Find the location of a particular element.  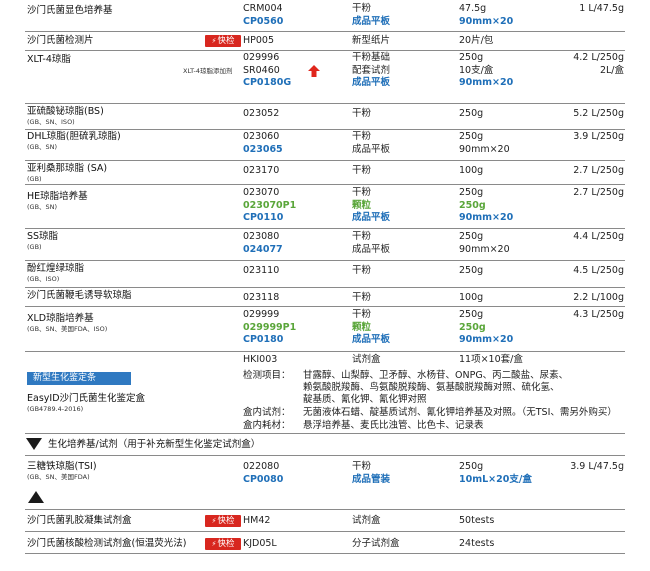

product-code: 023065 is located at coordinates (263, 149).